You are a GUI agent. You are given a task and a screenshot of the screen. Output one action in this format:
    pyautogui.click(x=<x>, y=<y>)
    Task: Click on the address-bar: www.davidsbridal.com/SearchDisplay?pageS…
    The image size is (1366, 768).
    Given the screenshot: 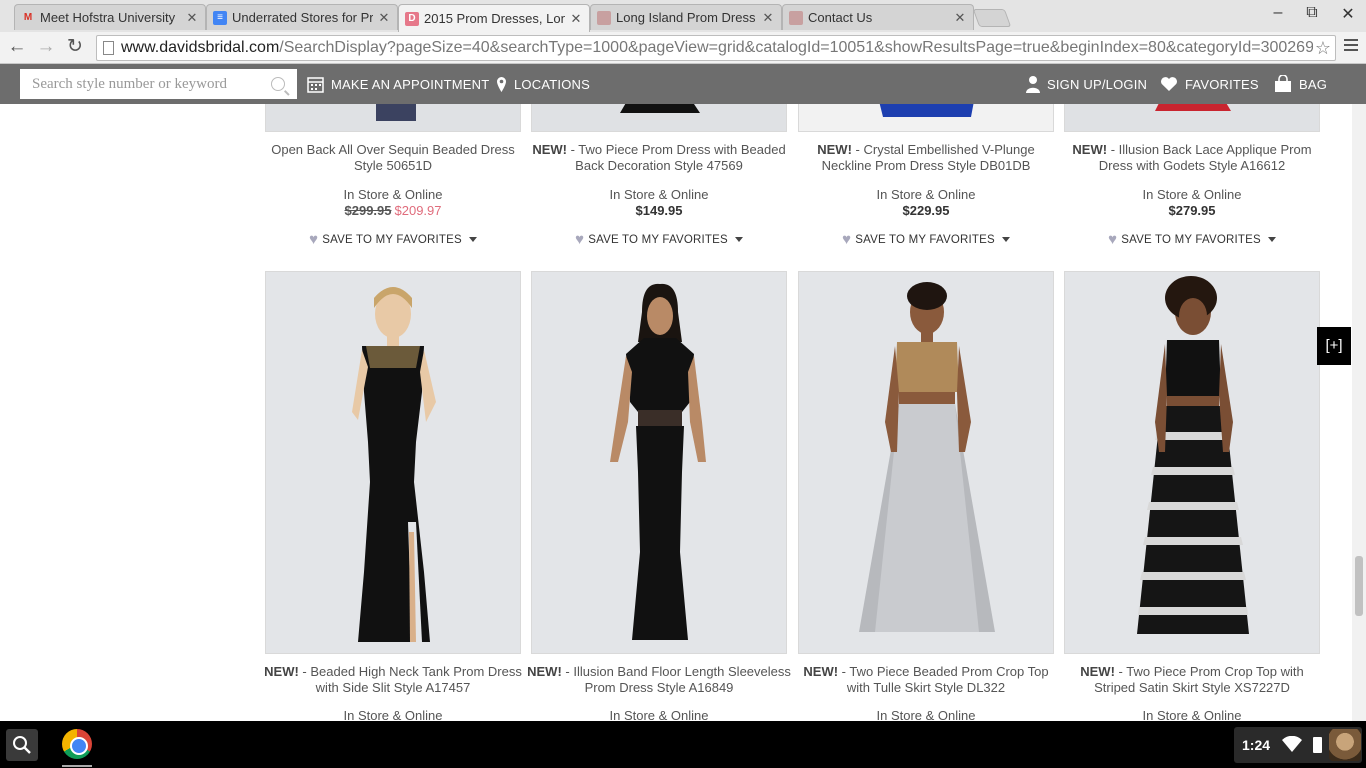 What is the action you would take?
    pyautogui.click(x=716, y=48)
    